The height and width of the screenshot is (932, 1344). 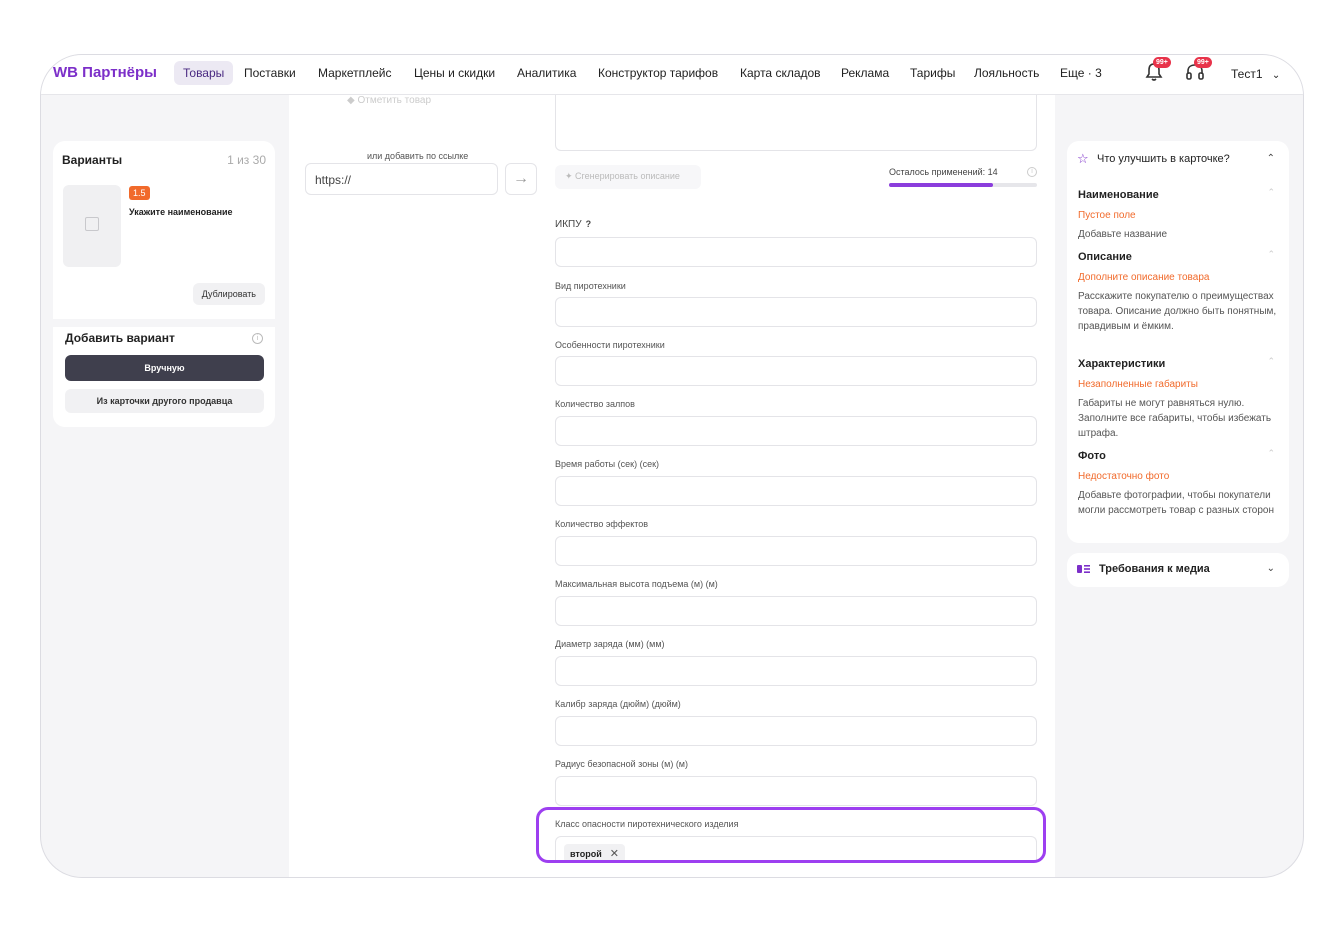 What do you see at coordinates (595, 404) in the screenshot?
I see `field-label-volleys: Количество залпов` at bounding box center [595, 404].